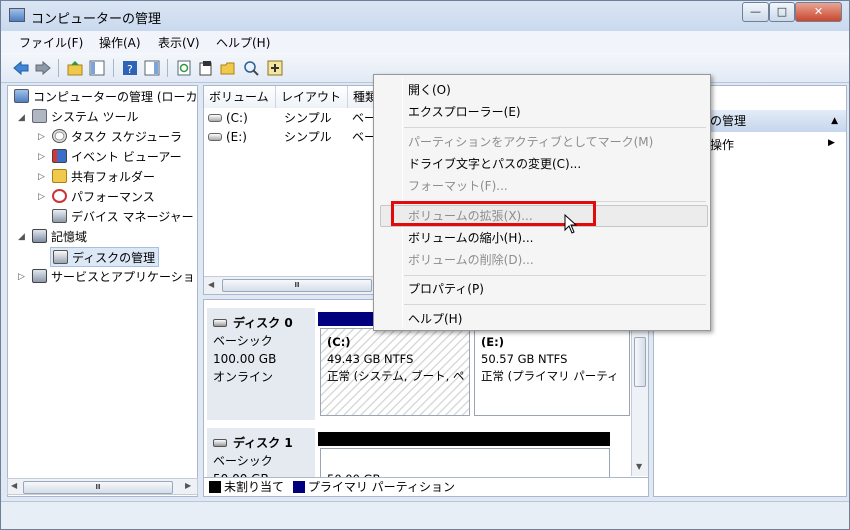  I want to click on menu-item-explorer: エクスプローラー(E), so click(464, 112).